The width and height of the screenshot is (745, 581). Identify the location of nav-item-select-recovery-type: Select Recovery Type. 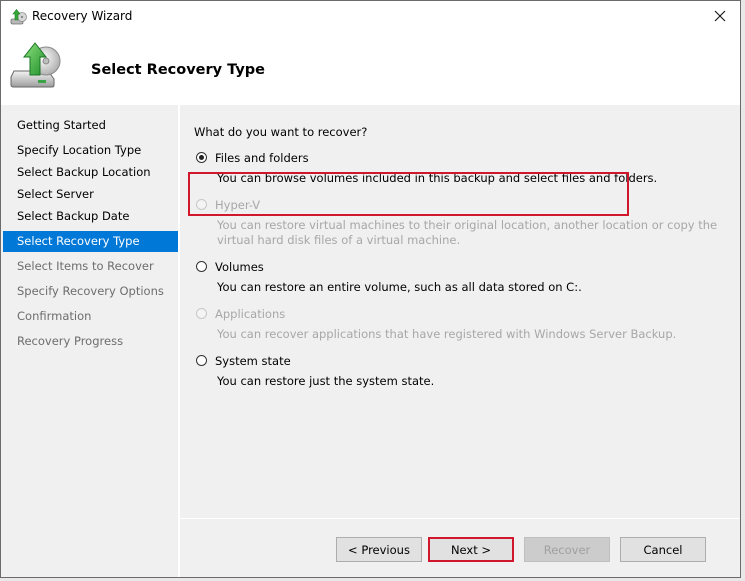
(90, 241).